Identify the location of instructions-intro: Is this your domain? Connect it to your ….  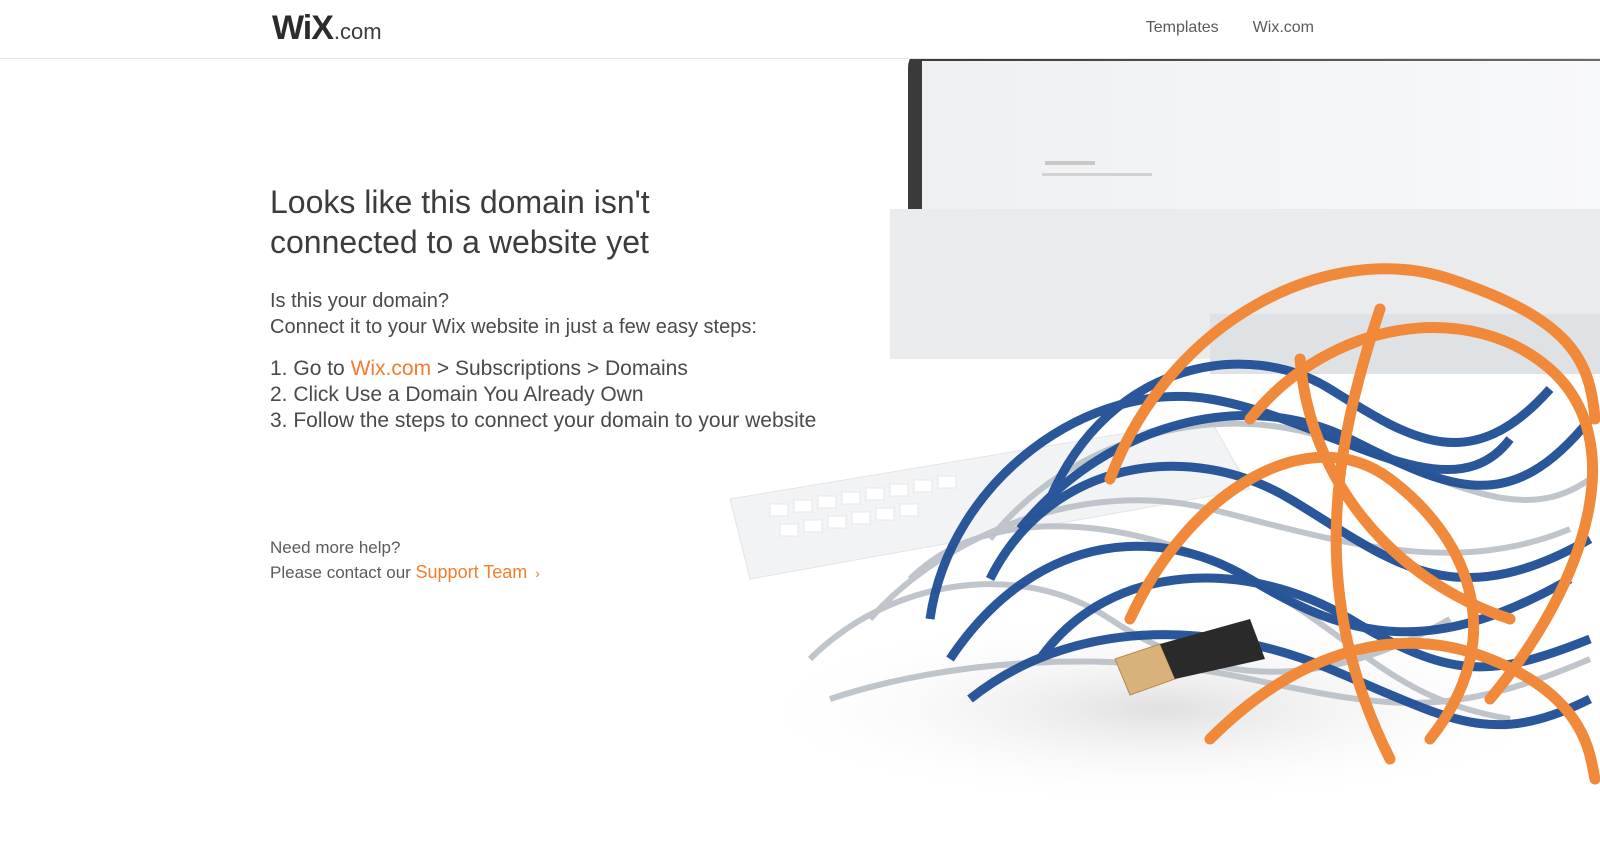
(543, 314).